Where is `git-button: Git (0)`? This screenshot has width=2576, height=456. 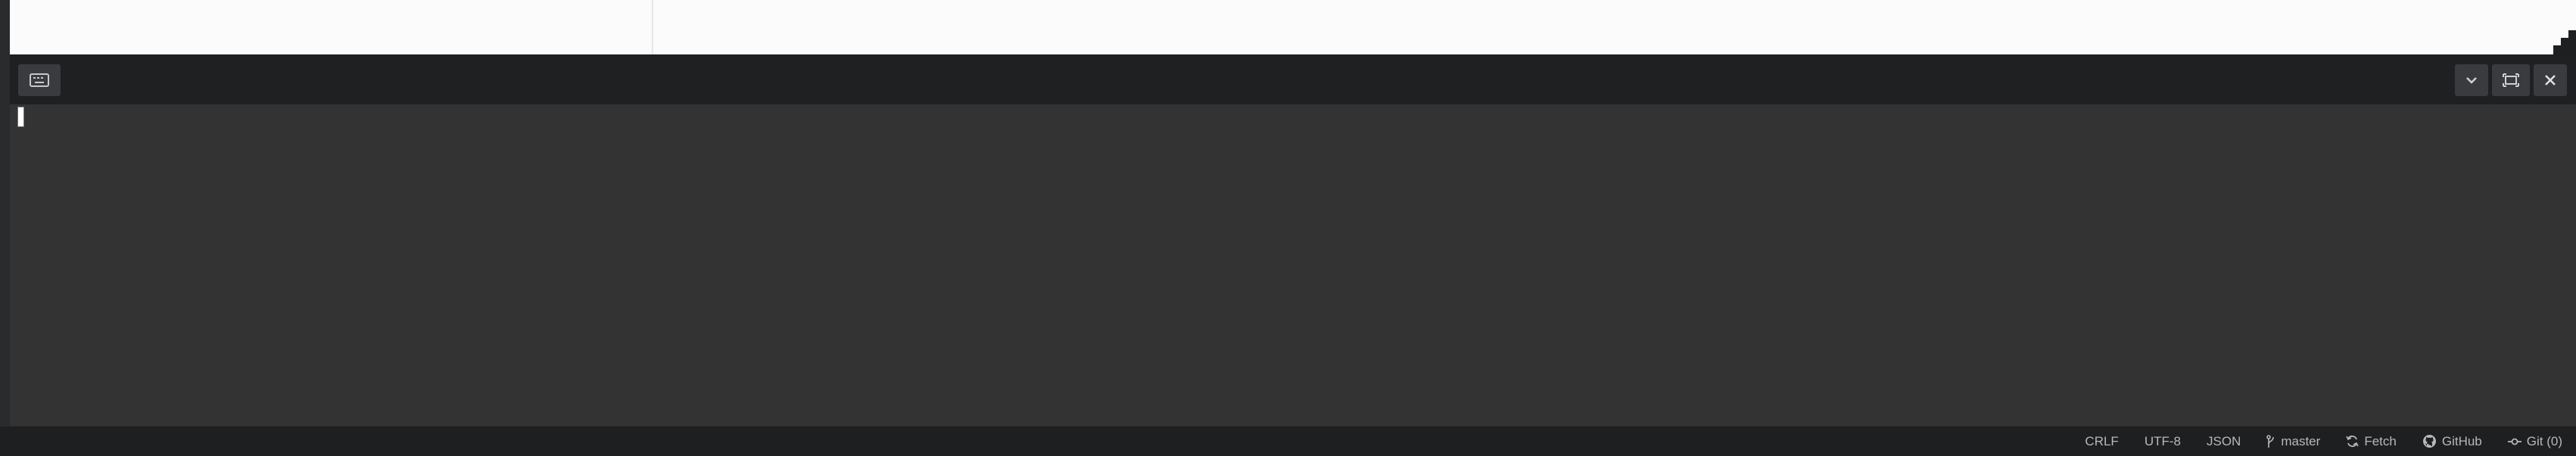 git-button: Git (0) is located at coordinates (2534, 441).